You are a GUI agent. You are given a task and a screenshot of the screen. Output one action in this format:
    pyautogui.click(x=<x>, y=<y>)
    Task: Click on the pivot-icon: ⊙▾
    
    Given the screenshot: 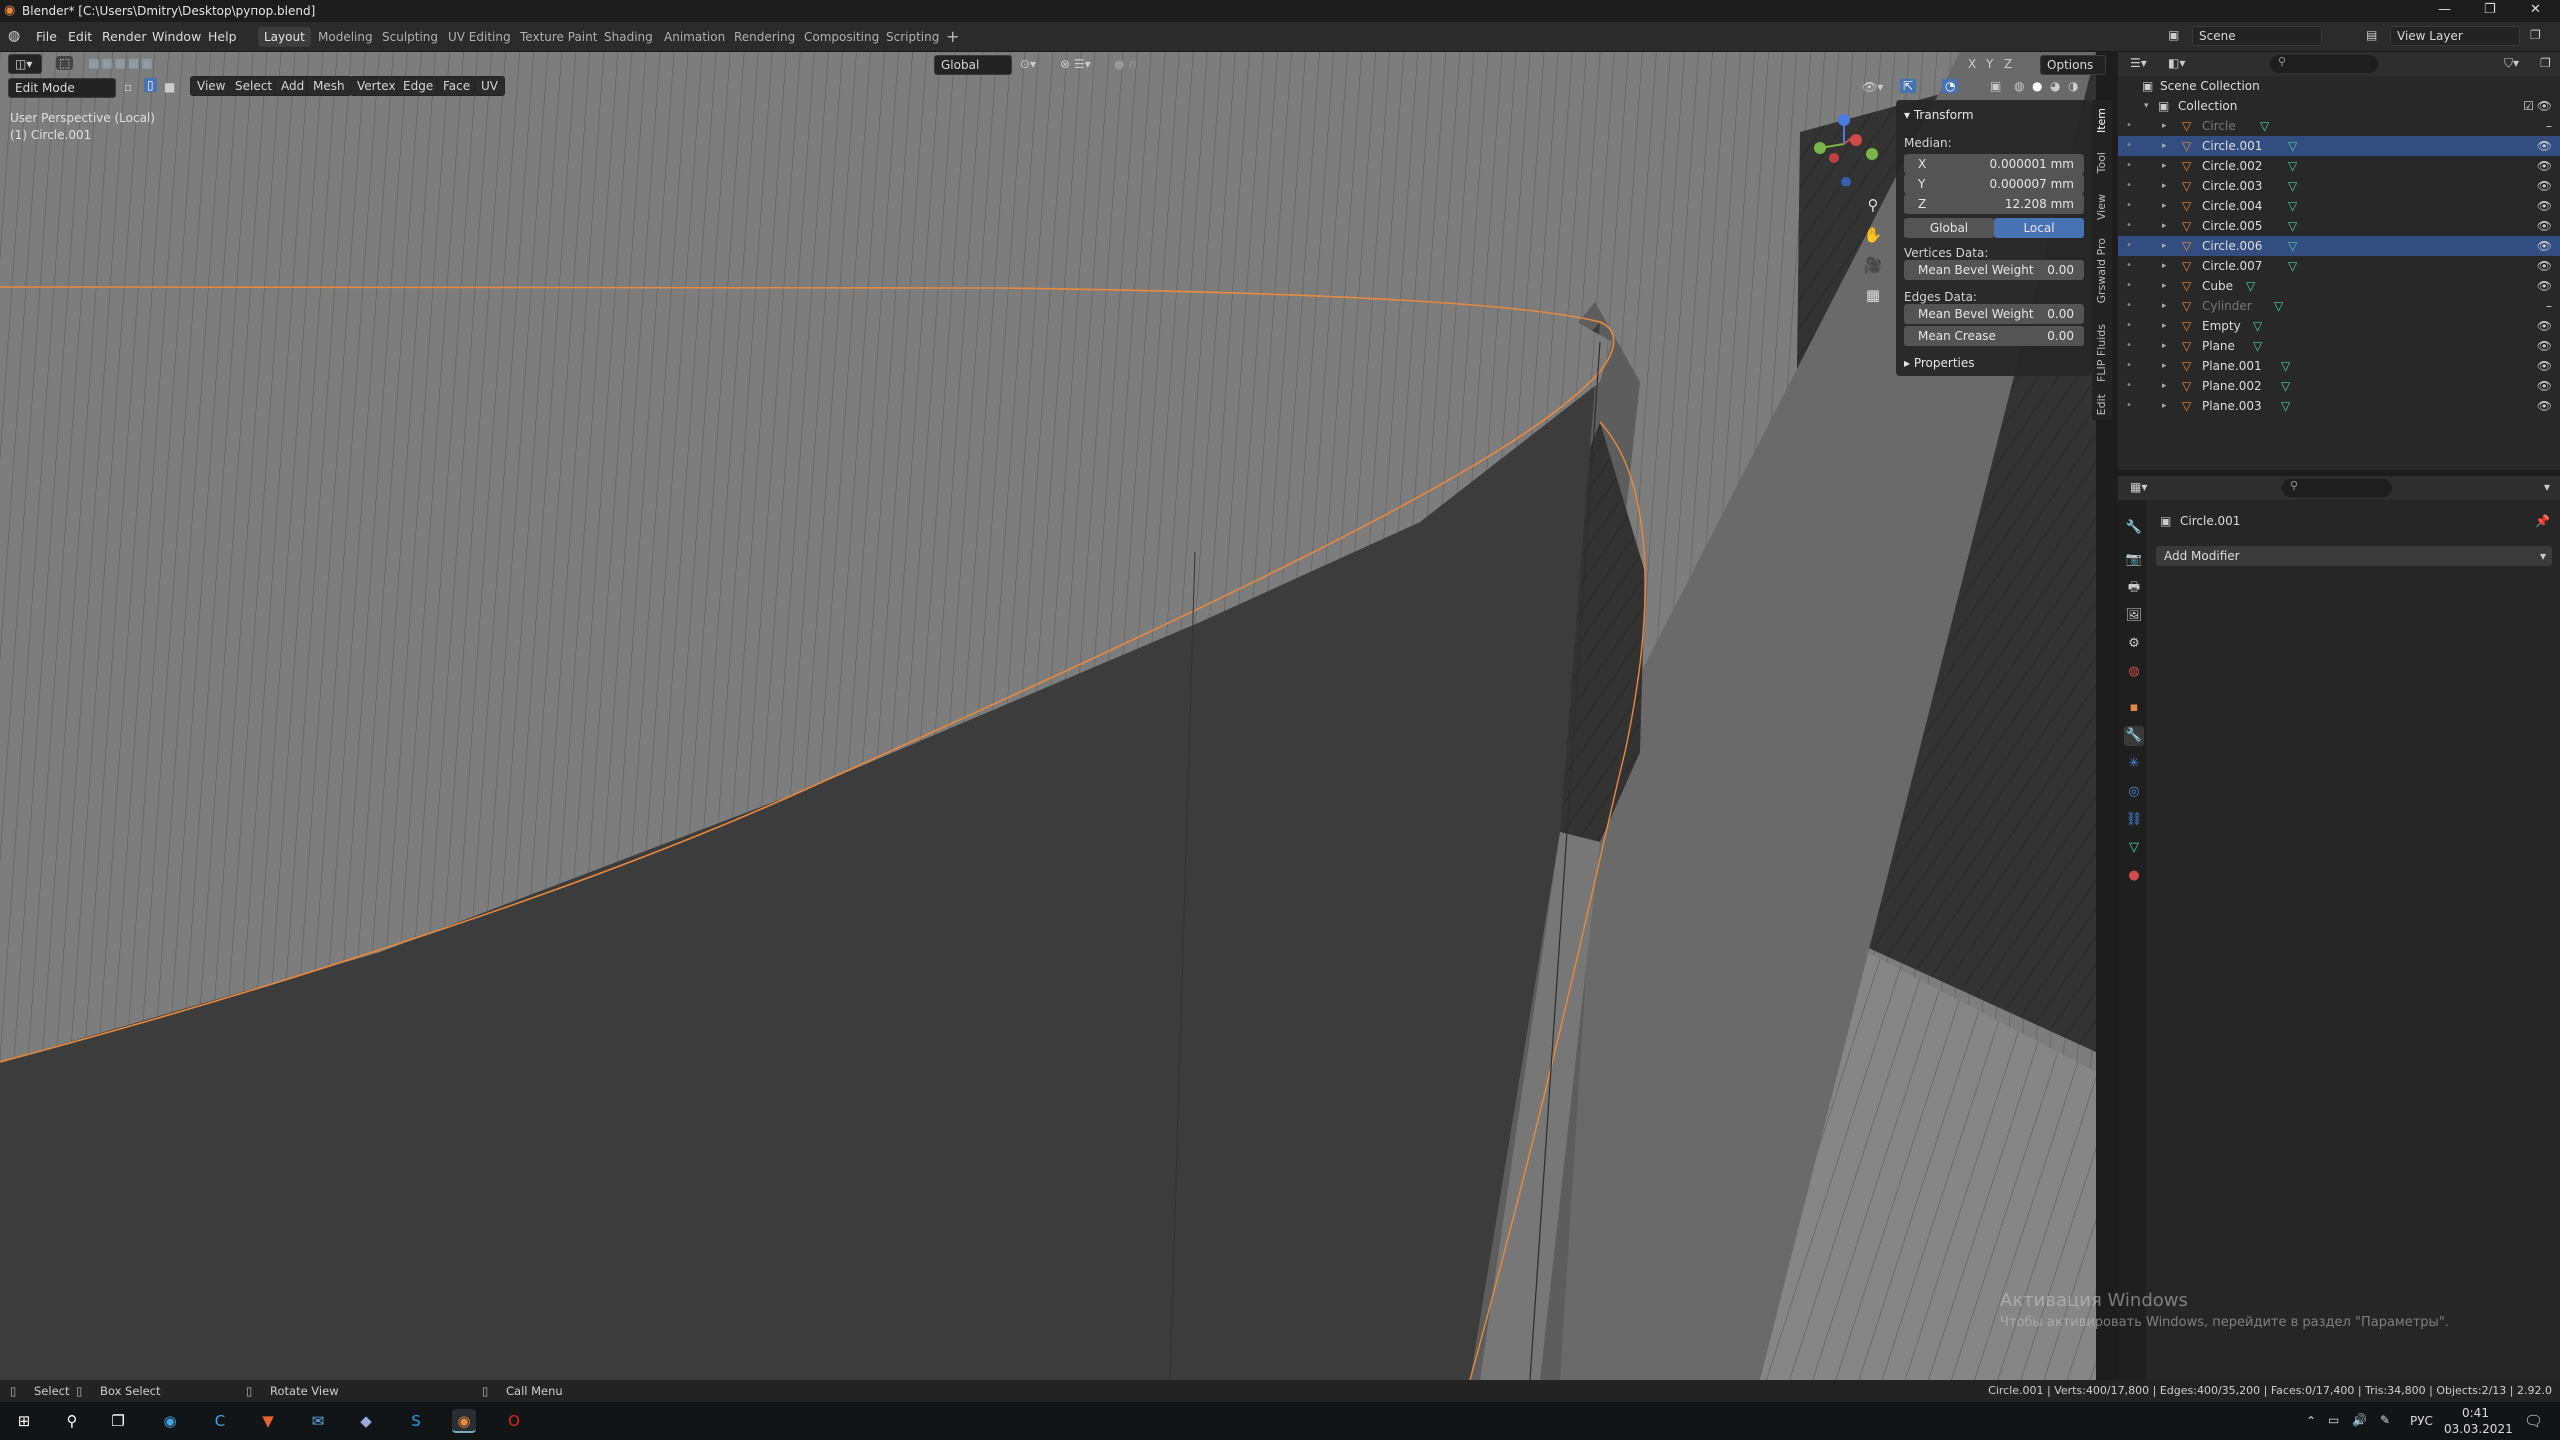 What is the action you would take?
    pyautogui.click(x=1028, y=64)
    